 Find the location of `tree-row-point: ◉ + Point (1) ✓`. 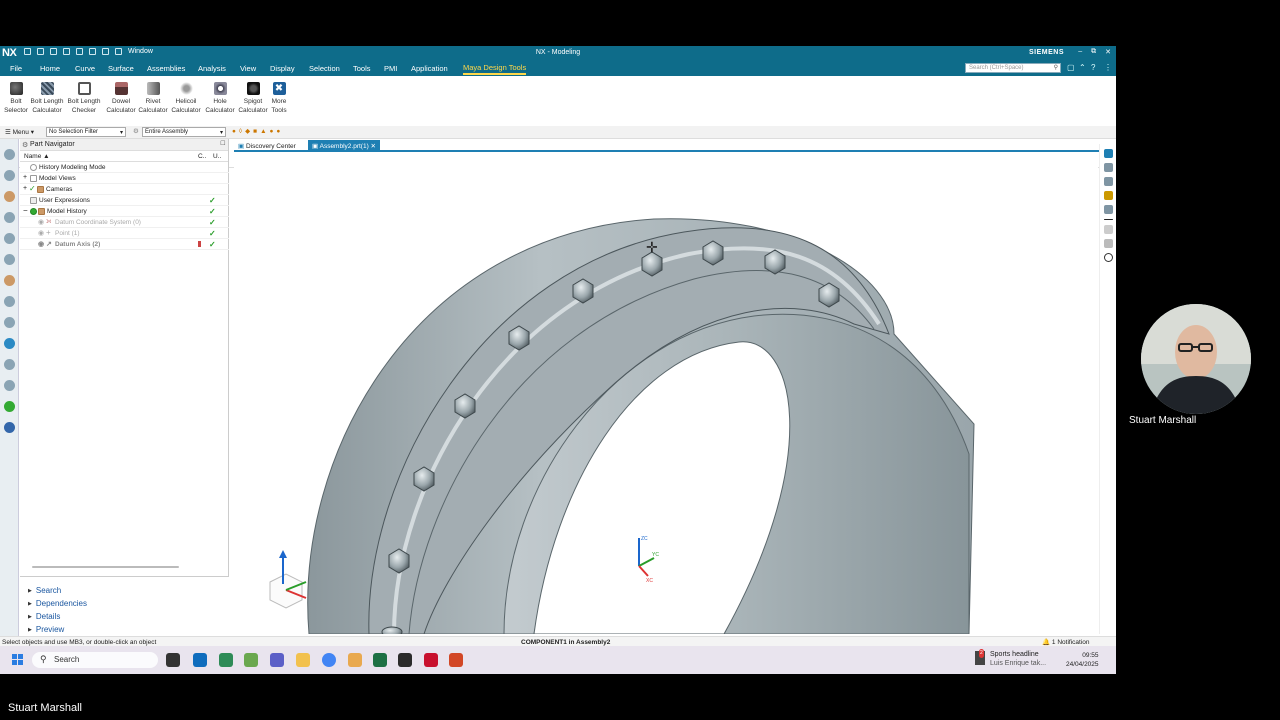

tree-row-point: ◉ + Point (1) ✓ is located at coordinates (124, 233).